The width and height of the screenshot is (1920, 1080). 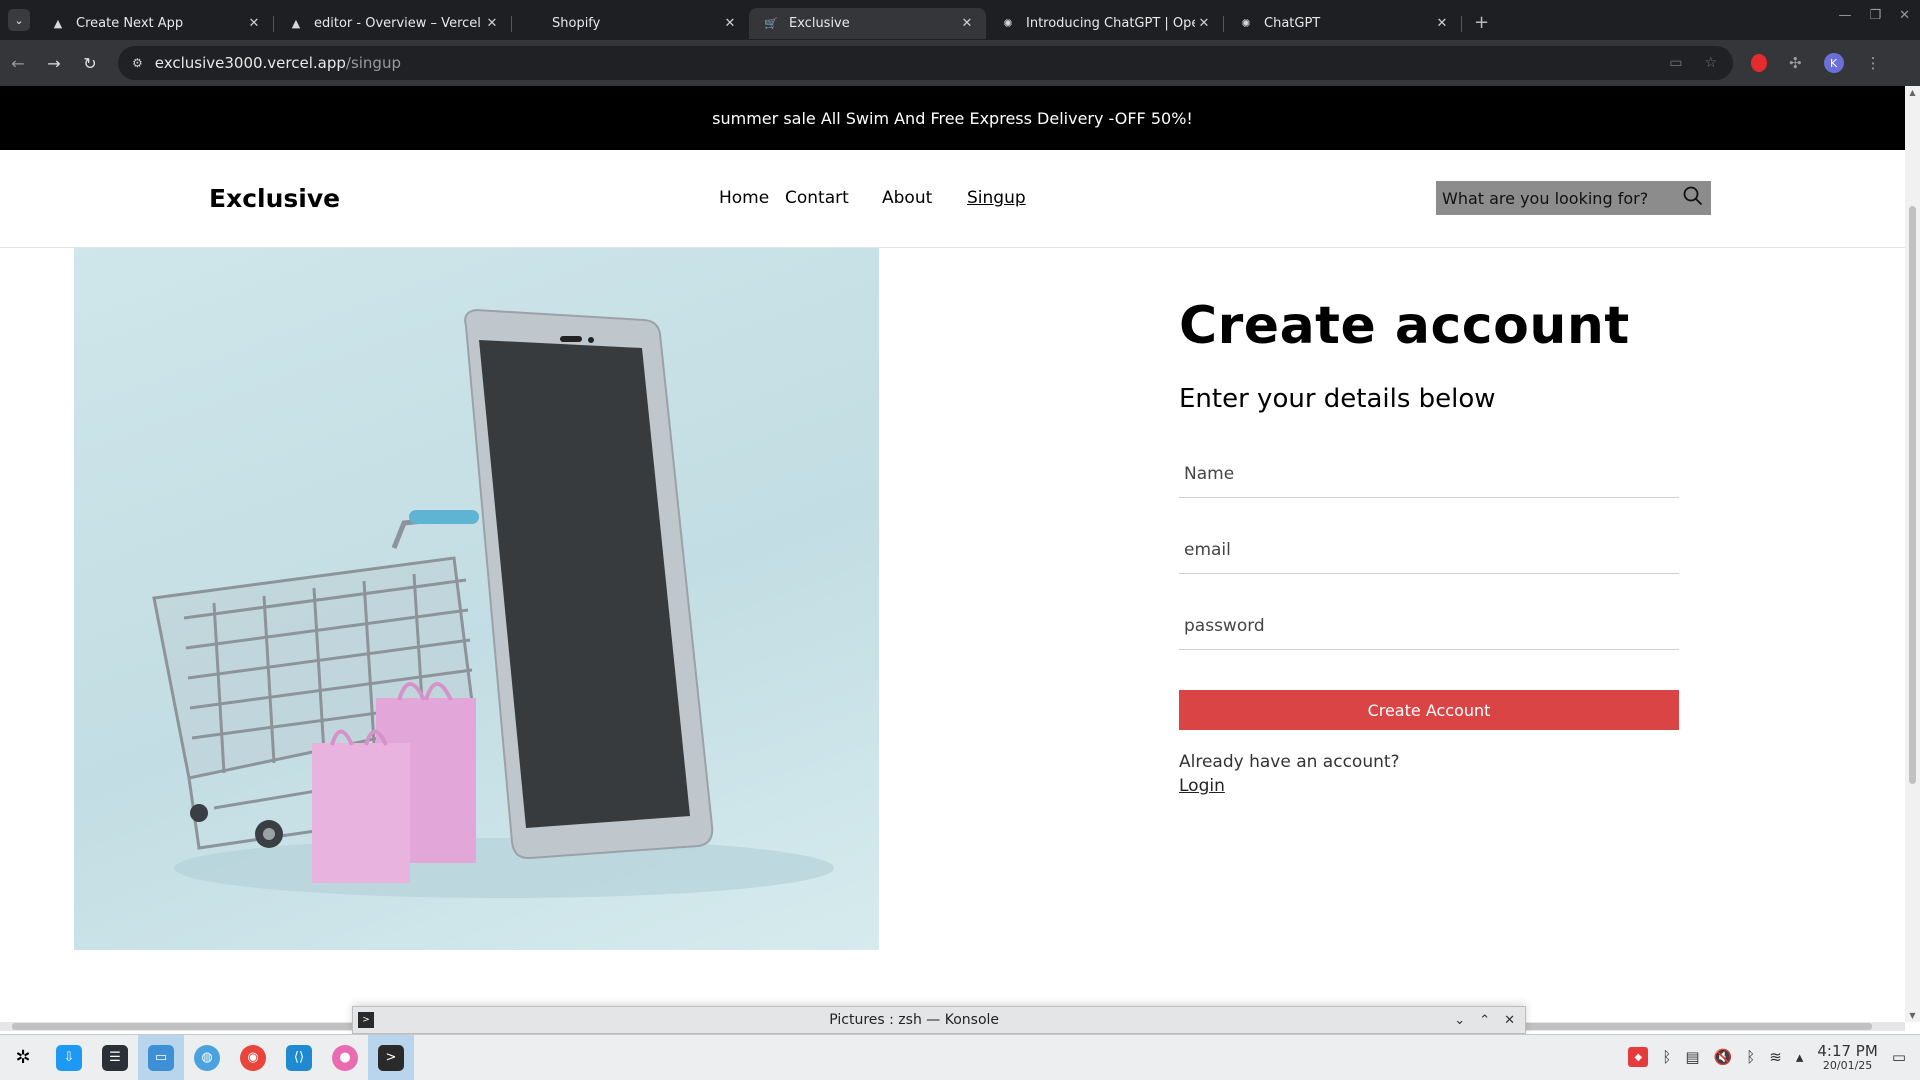 I want to click on bookmark-star-icon: ☆, so click(x=1710, y=63).